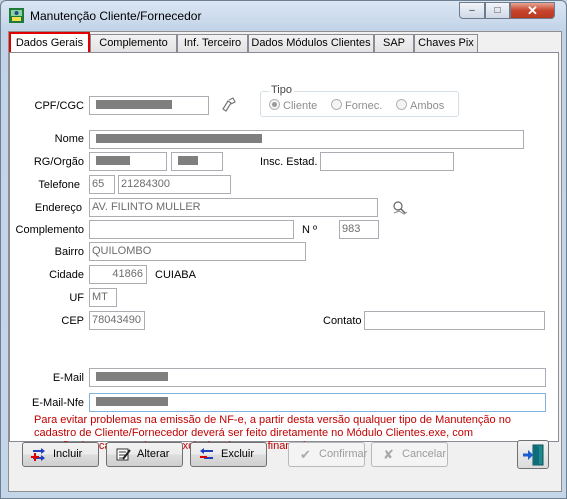  Describe the element at coordinates (103, 297) in the screenshot. I see `uf-field: MT` at that location.